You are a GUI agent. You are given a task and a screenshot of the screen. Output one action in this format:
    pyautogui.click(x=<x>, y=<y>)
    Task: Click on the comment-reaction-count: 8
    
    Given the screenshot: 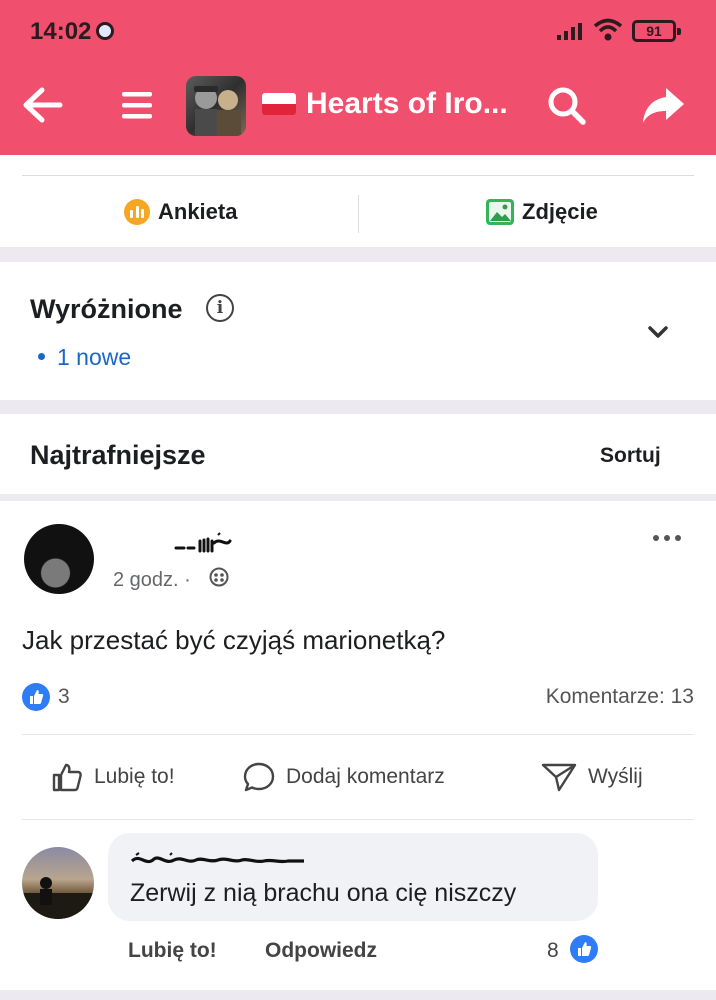 What is the action you would take?
    pyautogui.click(x=553, y=951)
    